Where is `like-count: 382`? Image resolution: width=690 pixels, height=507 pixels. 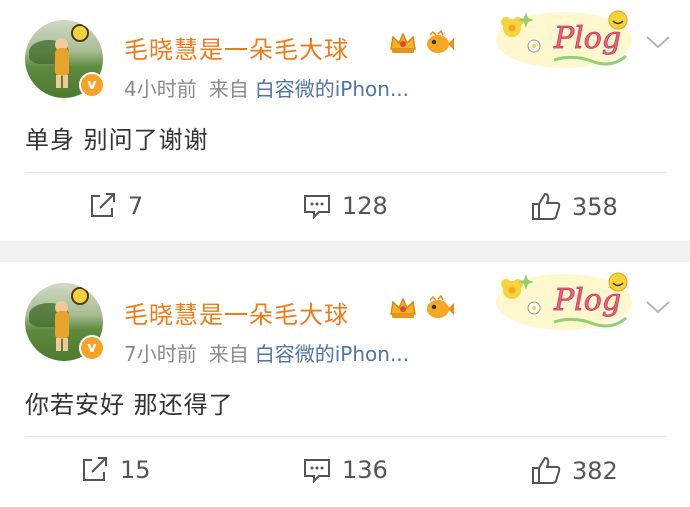 like-count: 382 is located at coordinates (595, 471).